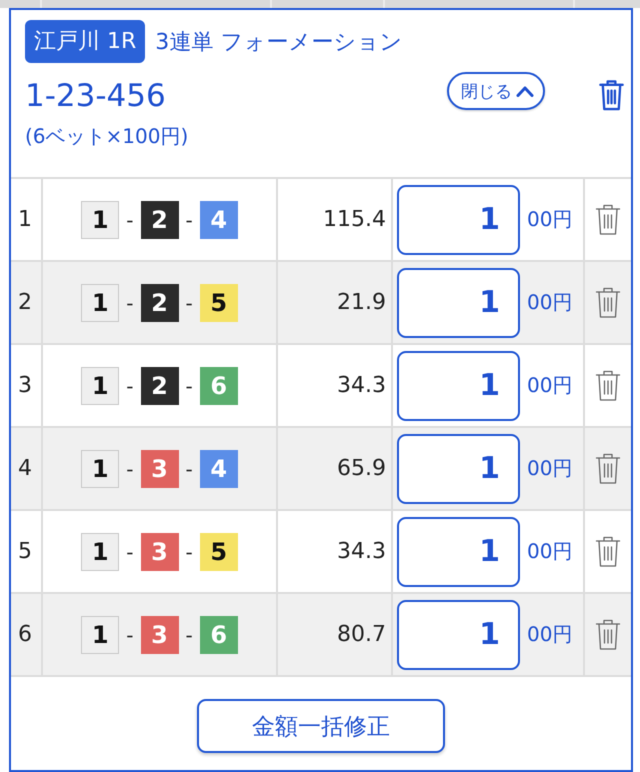  What do you see at coordinates (525, 91) in the screenshot?
I see `chevron-up-icon` at bounding box center [525, 91].